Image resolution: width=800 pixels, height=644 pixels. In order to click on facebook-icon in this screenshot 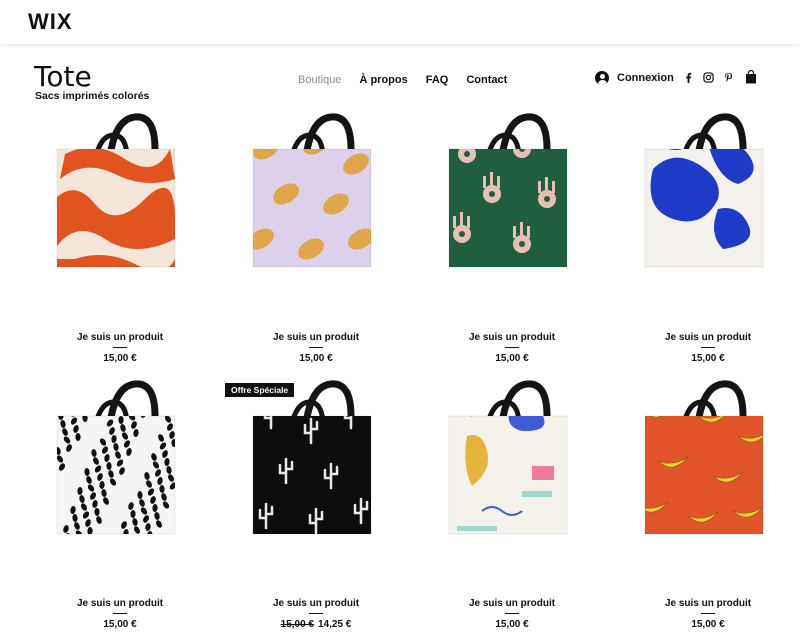, I will do `click(688, 77)`.